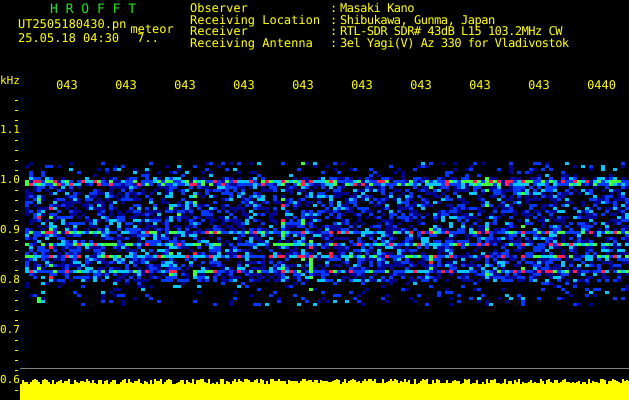 This screenshot has height=400, width=629. What do you see at coordinates (454, 43) in the screenshot?
I see `info-value: 3el Yagi(V) Az 330 for Vladivostok` at bounding box center [454, 43].